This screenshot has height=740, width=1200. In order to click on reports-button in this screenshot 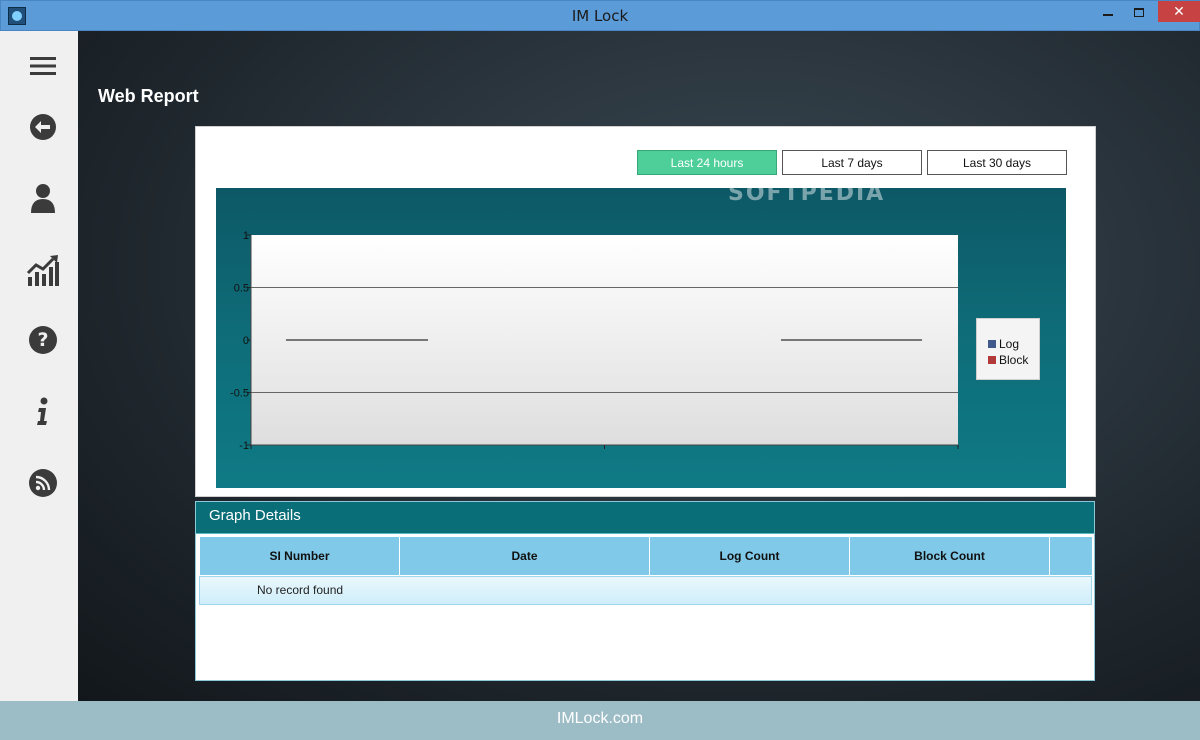, I will do `click(43, 270)`.